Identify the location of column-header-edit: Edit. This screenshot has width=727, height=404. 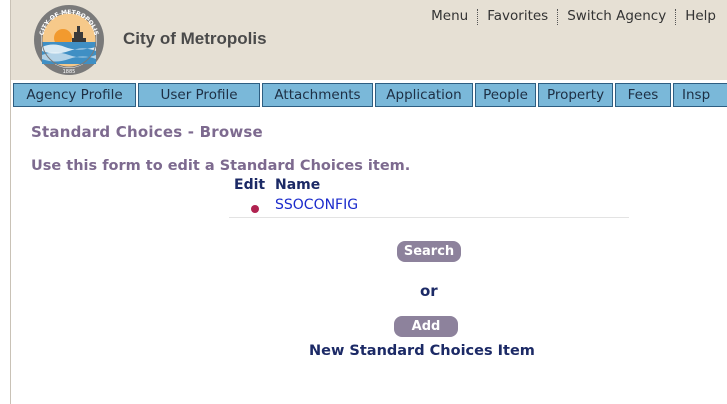
(250, 185).